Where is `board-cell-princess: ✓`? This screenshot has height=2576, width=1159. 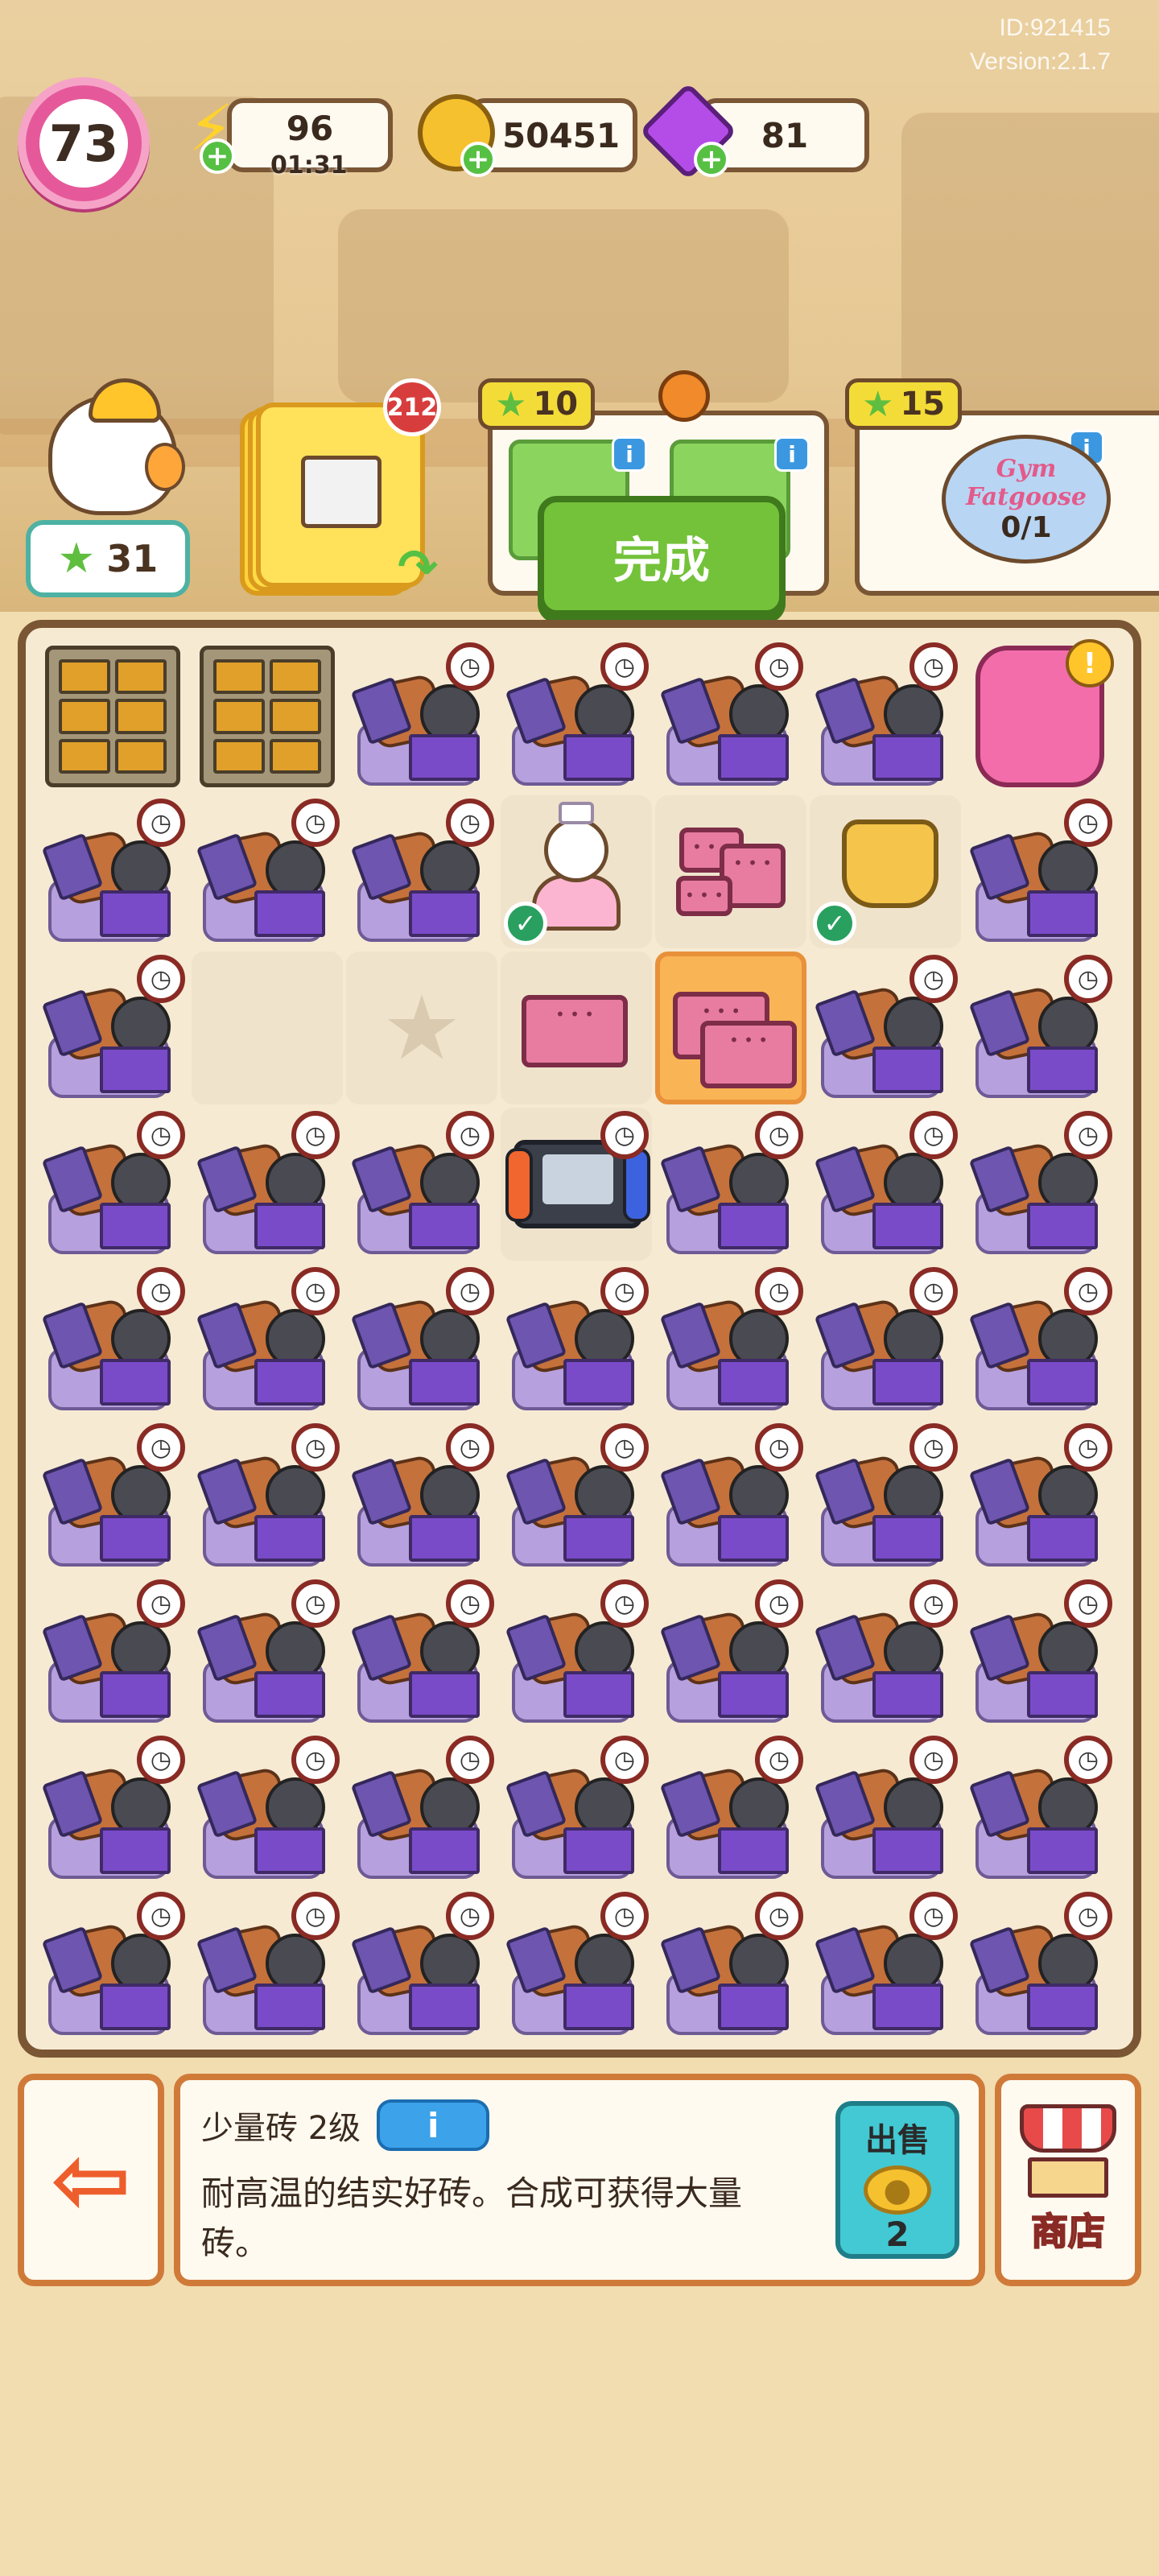
board-cell-princess: ✓ is located at coordinates (576, 871).